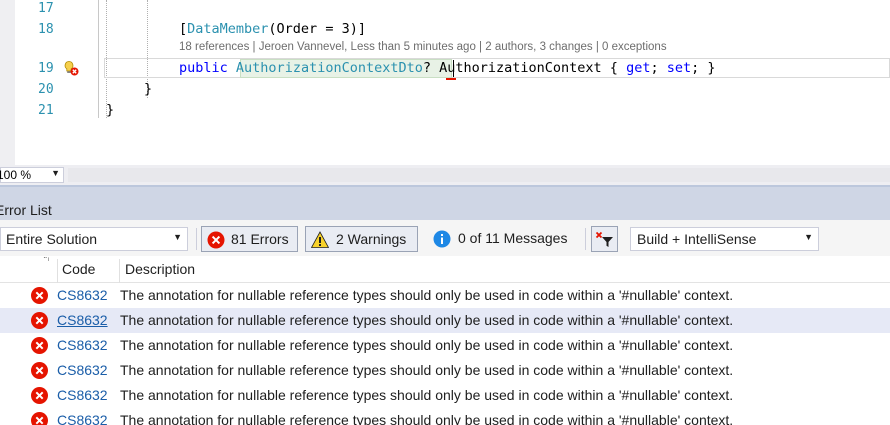 This screenshot has height=425, width=890. I want to click on punctuation: ;, so click(658, 68).